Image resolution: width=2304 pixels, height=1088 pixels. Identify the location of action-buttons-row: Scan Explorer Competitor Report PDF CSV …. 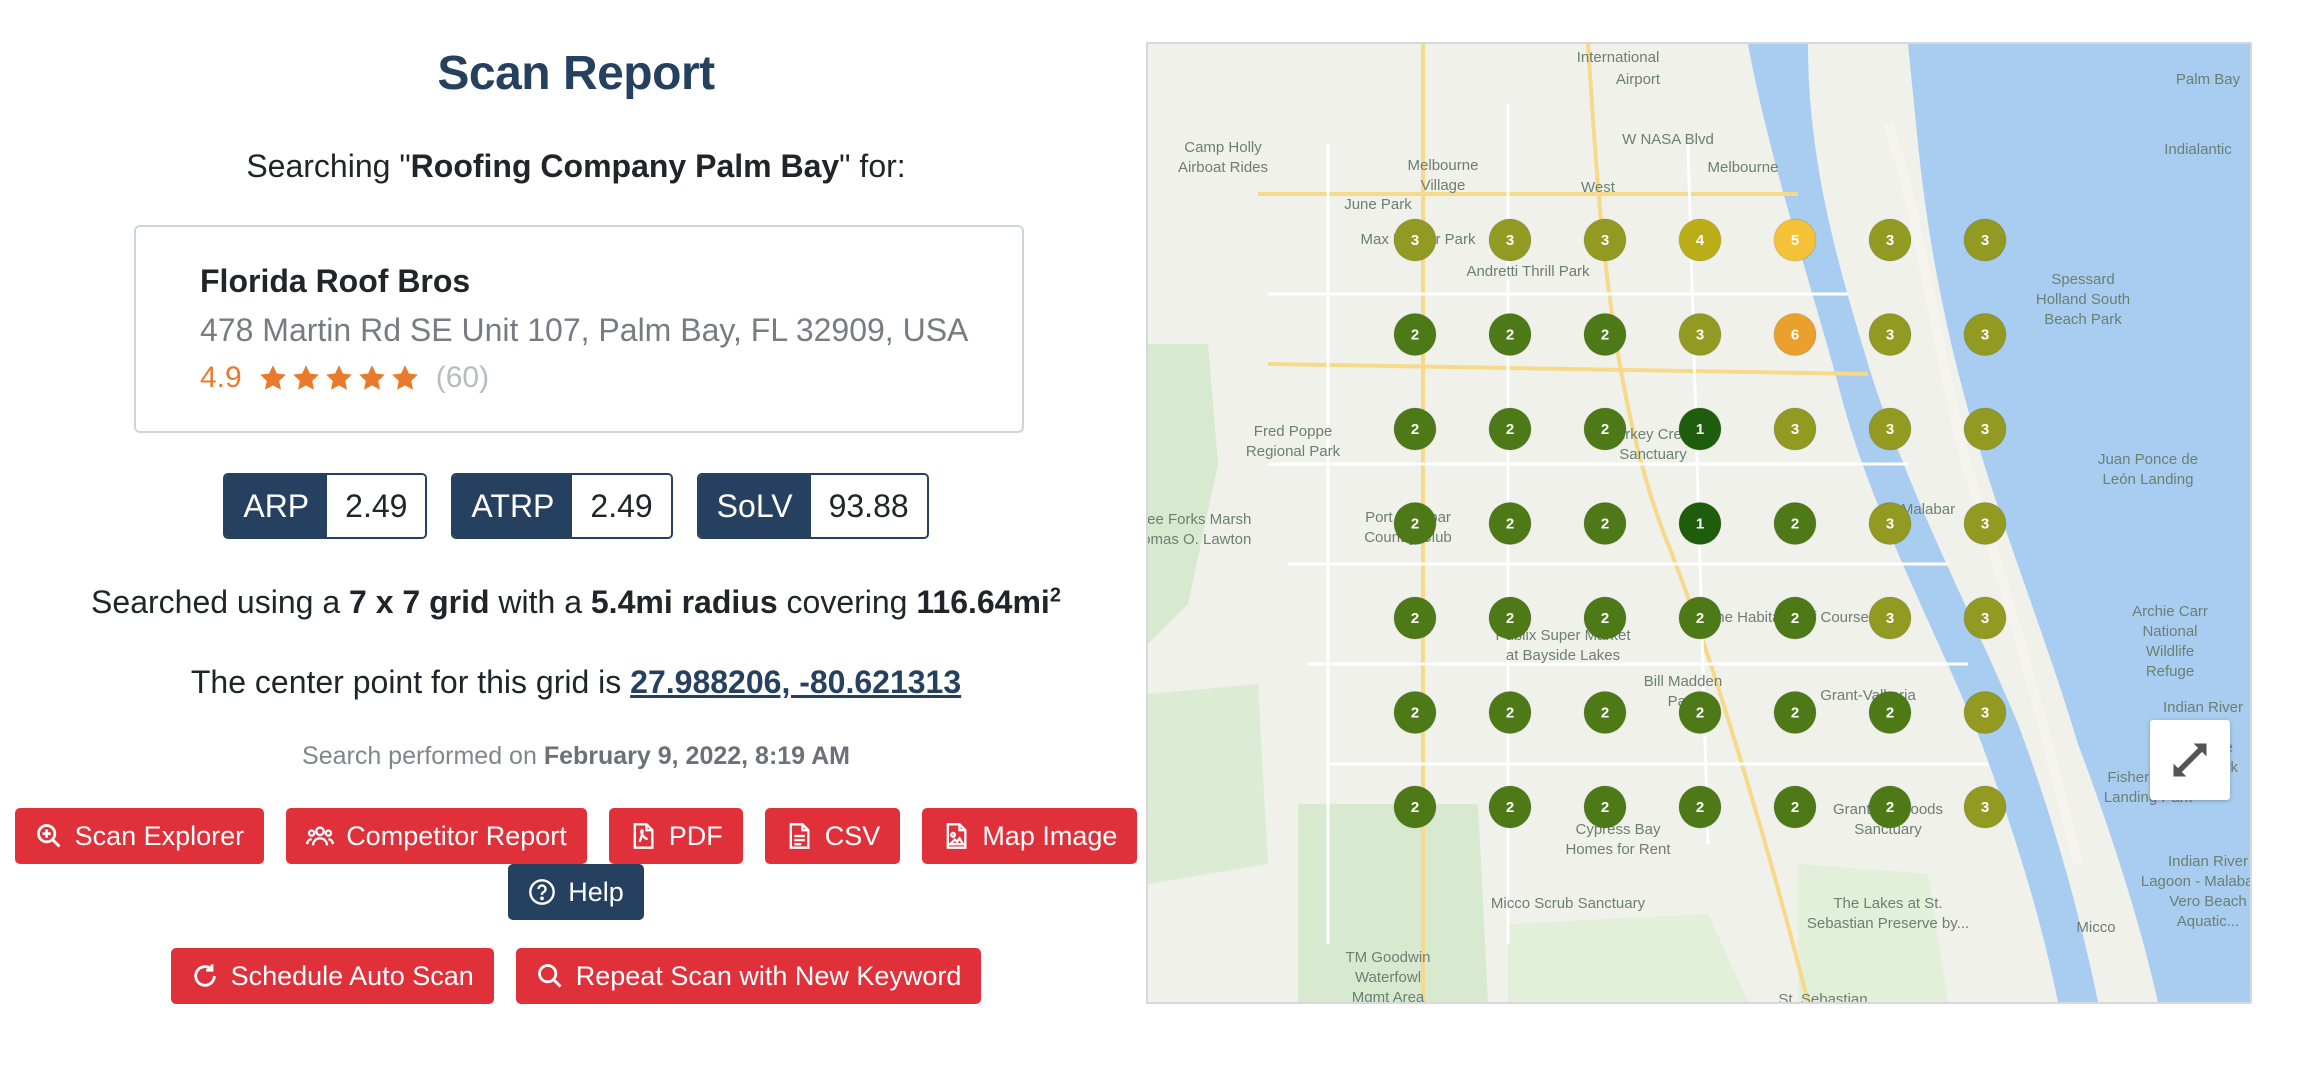
(576, 836).